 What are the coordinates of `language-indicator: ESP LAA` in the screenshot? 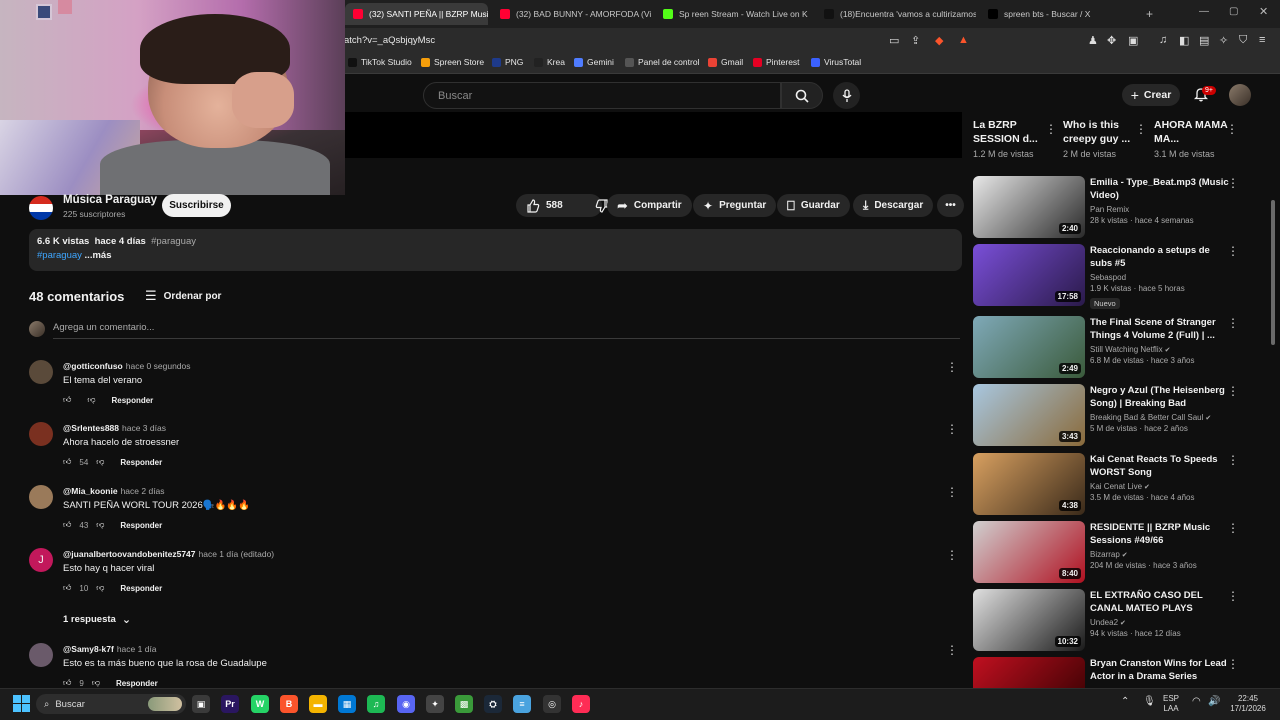 It's located at (1171, 704).